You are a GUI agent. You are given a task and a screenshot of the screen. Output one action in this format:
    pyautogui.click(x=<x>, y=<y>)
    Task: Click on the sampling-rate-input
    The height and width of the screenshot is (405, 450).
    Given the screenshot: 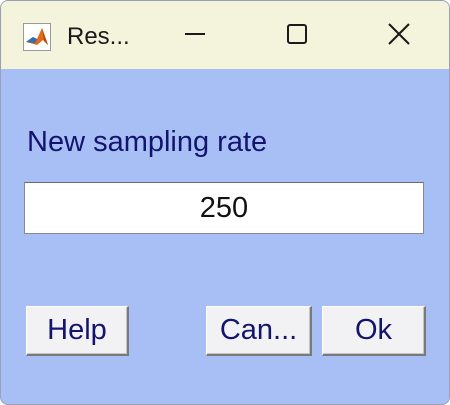 What is the action you would take?
    pyautogui.click(x=224, y=208)
    